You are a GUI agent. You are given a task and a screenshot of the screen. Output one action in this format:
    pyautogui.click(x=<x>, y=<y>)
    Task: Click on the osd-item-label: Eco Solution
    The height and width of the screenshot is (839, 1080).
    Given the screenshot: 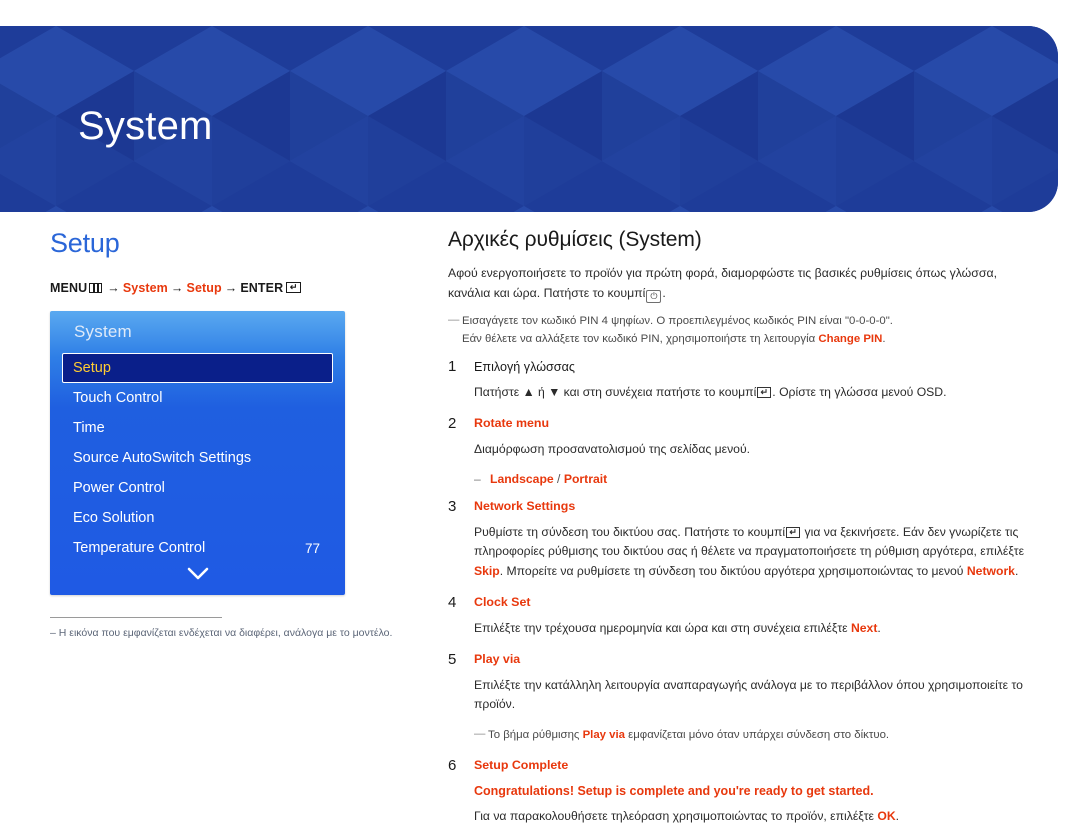 What is the action you would take?
    pyautogui.click(x=114, y=518)
    